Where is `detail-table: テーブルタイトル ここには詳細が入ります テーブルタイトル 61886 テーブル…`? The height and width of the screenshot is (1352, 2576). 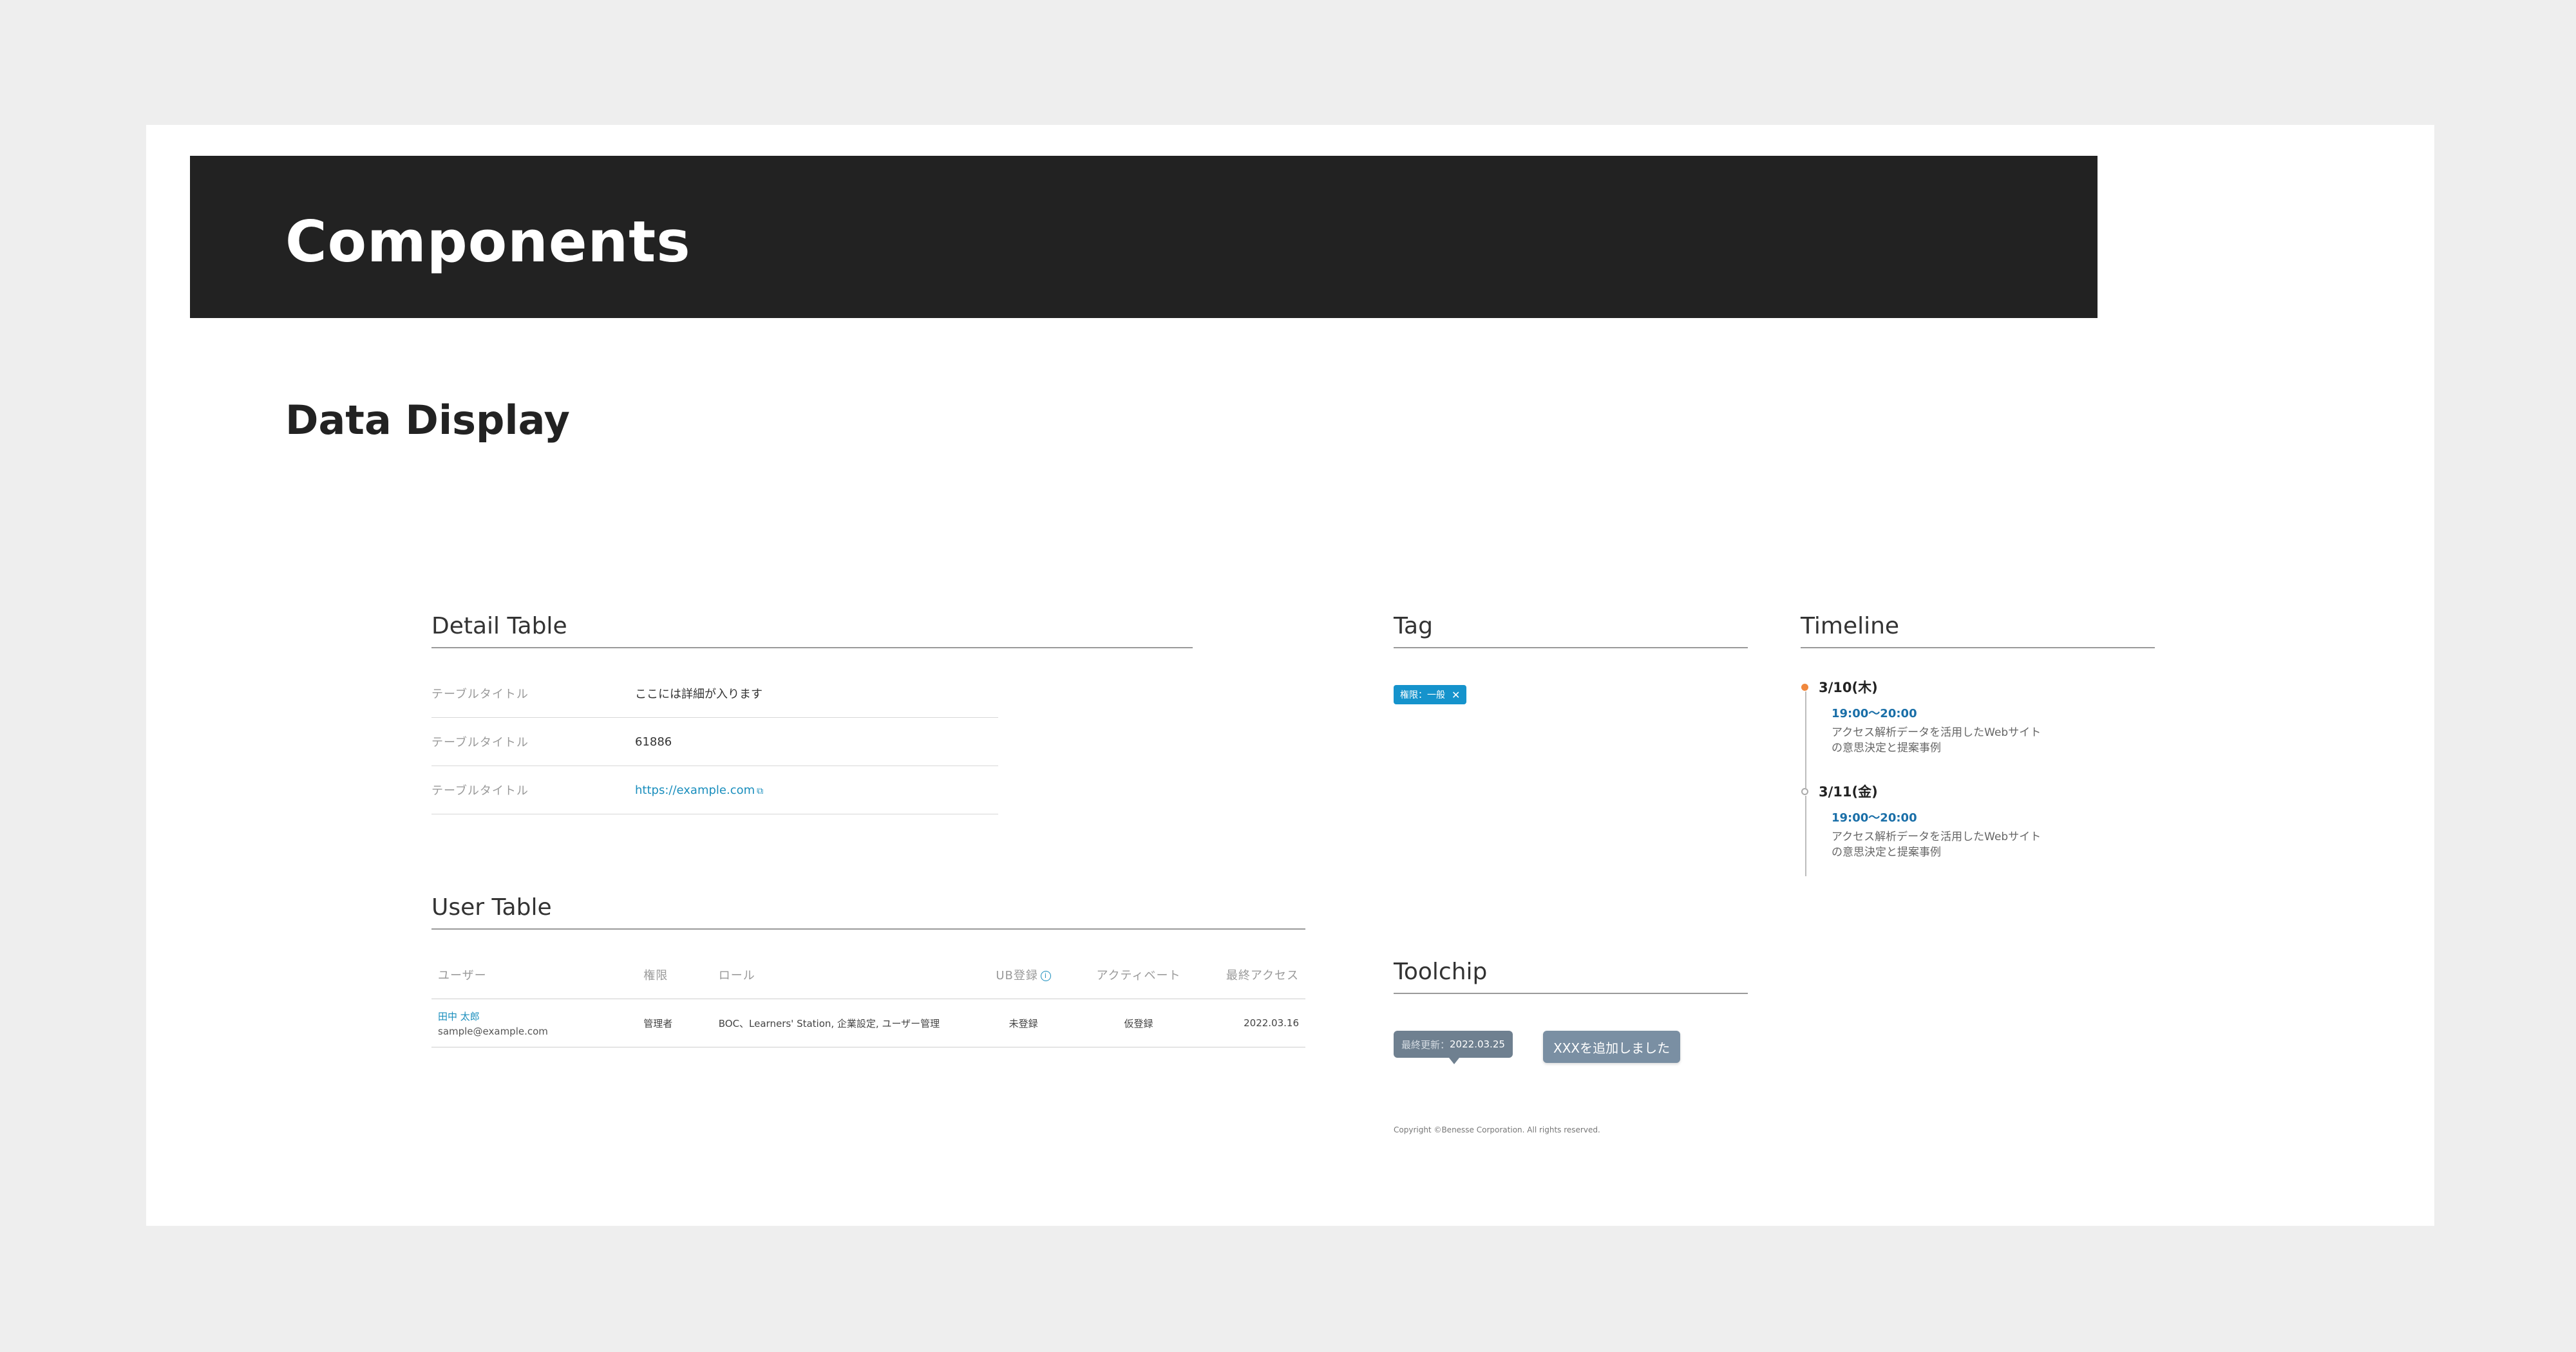
detail-table: テーブルタイトル ここには詳細が入ります テーブルタイトル 61886 テーブル… is located at coordinates (715, 742).